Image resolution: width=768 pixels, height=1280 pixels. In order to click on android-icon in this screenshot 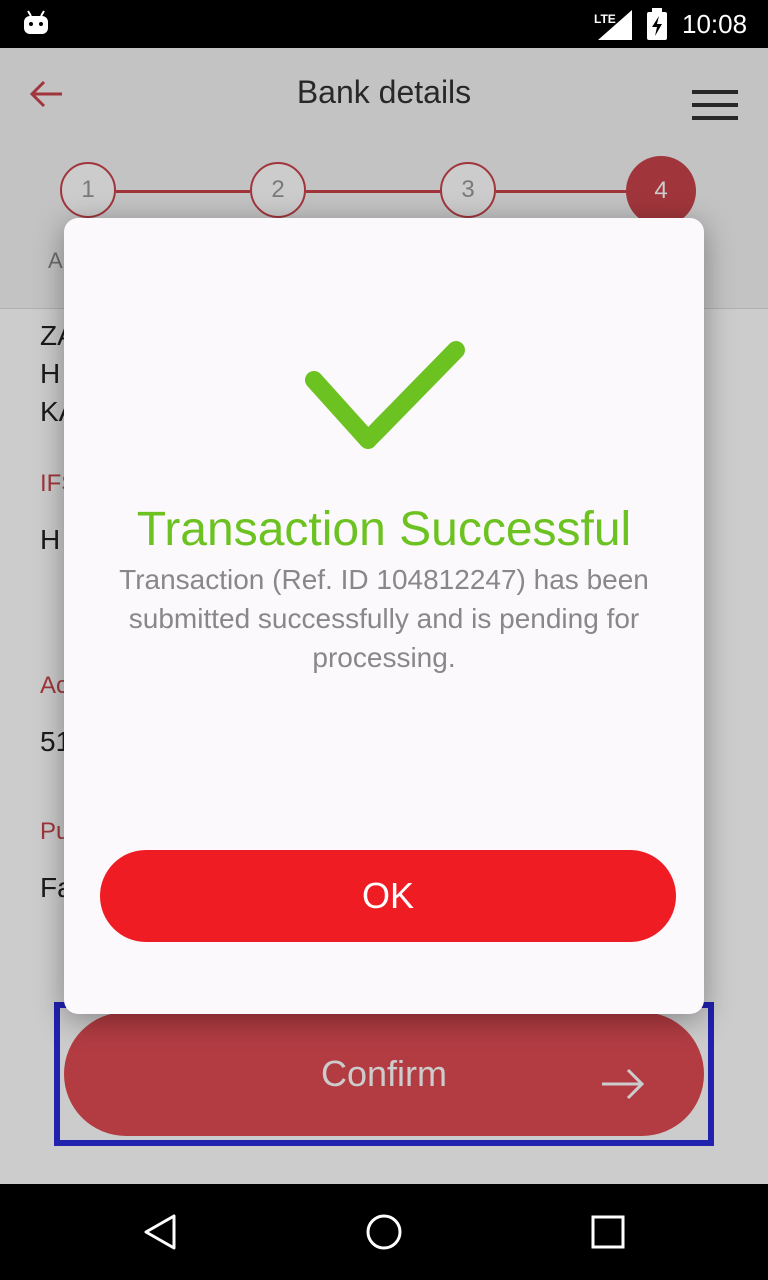, I will do `click(36, 22)`.